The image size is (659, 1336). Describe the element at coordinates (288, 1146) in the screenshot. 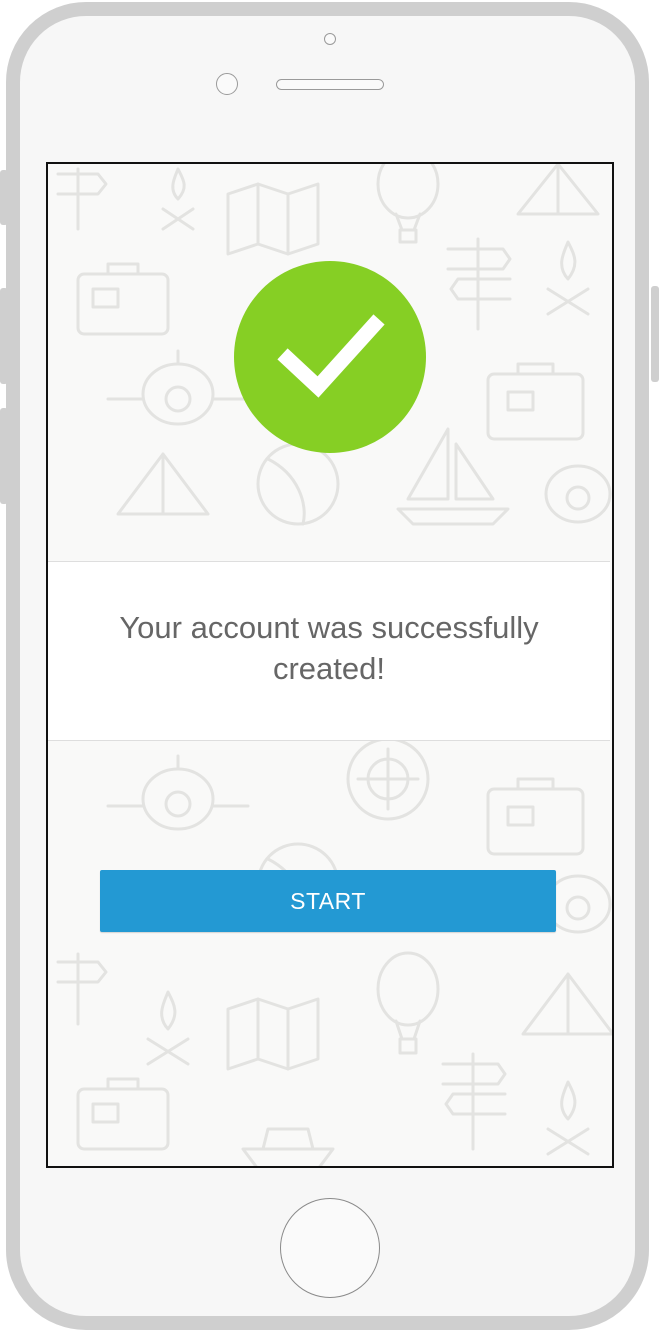

I see `ship-icon` at that location.